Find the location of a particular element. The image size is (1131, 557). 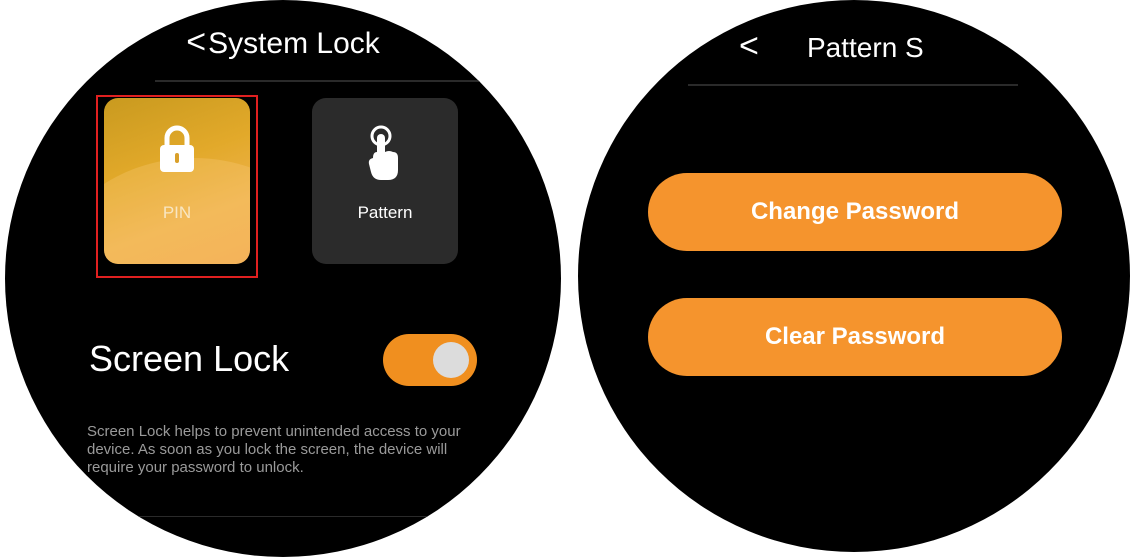

pin-option-label: PIN is located at coordinates (177, 212).